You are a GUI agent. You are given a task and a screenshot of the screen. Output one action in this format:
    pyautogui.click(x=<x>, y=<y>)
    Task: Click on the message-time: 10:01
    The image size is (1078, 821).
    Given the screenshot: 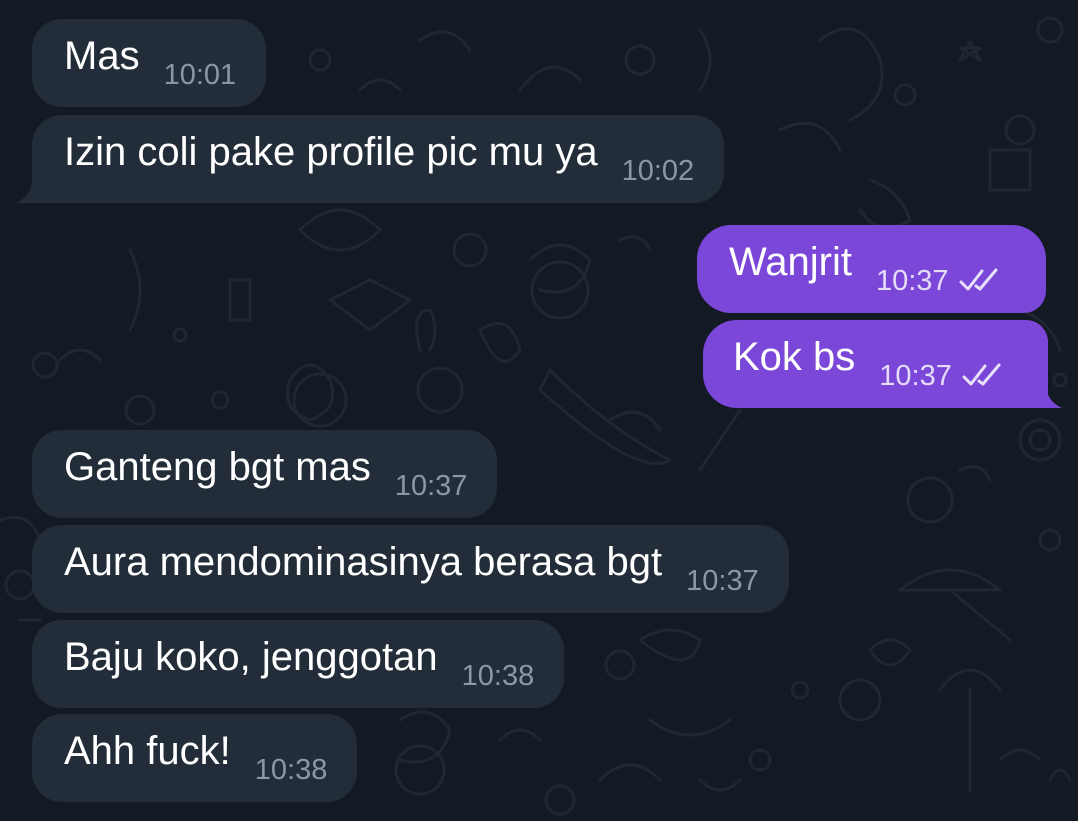 What is the action you would take?
    pyautogui.click(x=200, y=74)
    